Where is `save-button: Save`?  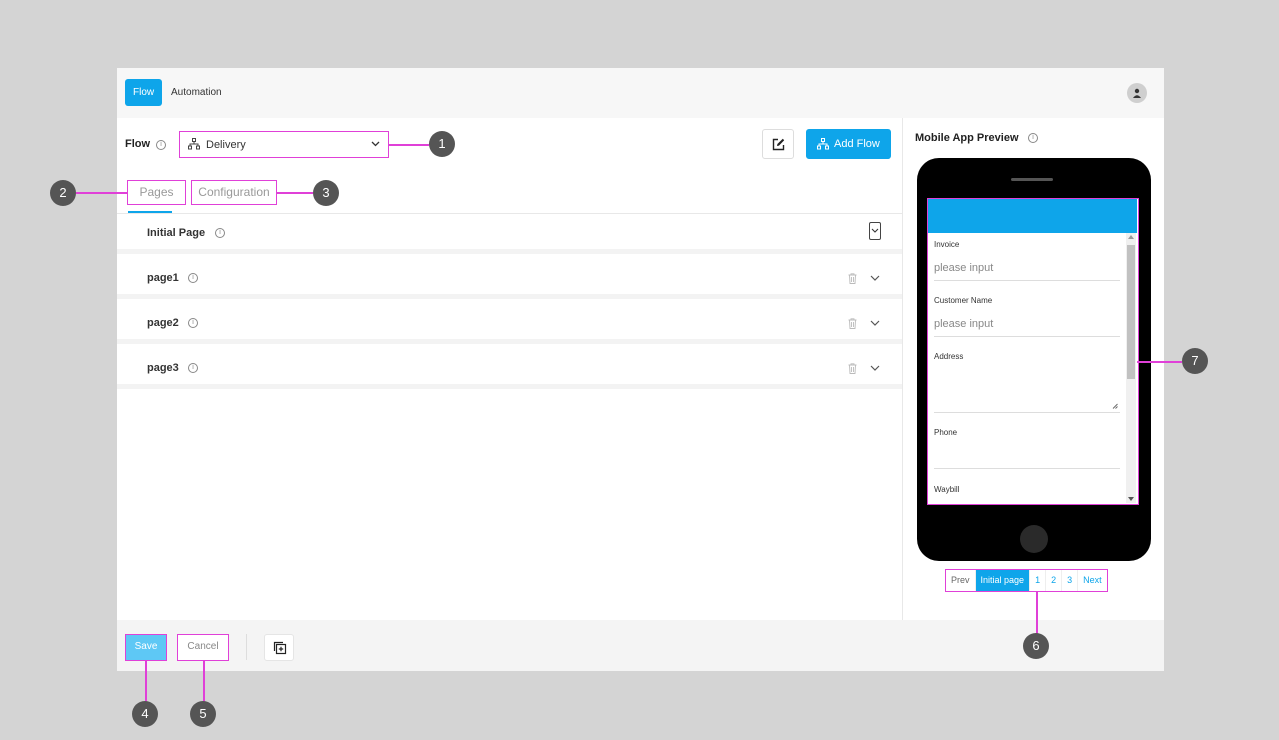
save-button: Save is located at coordinates (146, 647).